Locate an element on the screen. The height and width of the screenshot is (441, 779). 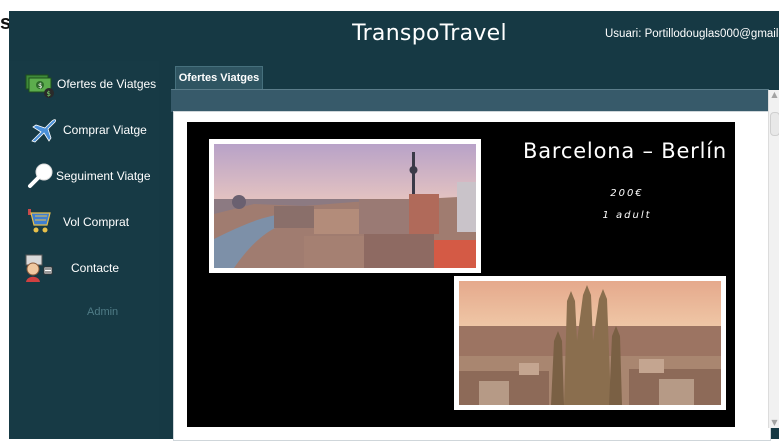
cart-icon is located at coordinates (39, 221).